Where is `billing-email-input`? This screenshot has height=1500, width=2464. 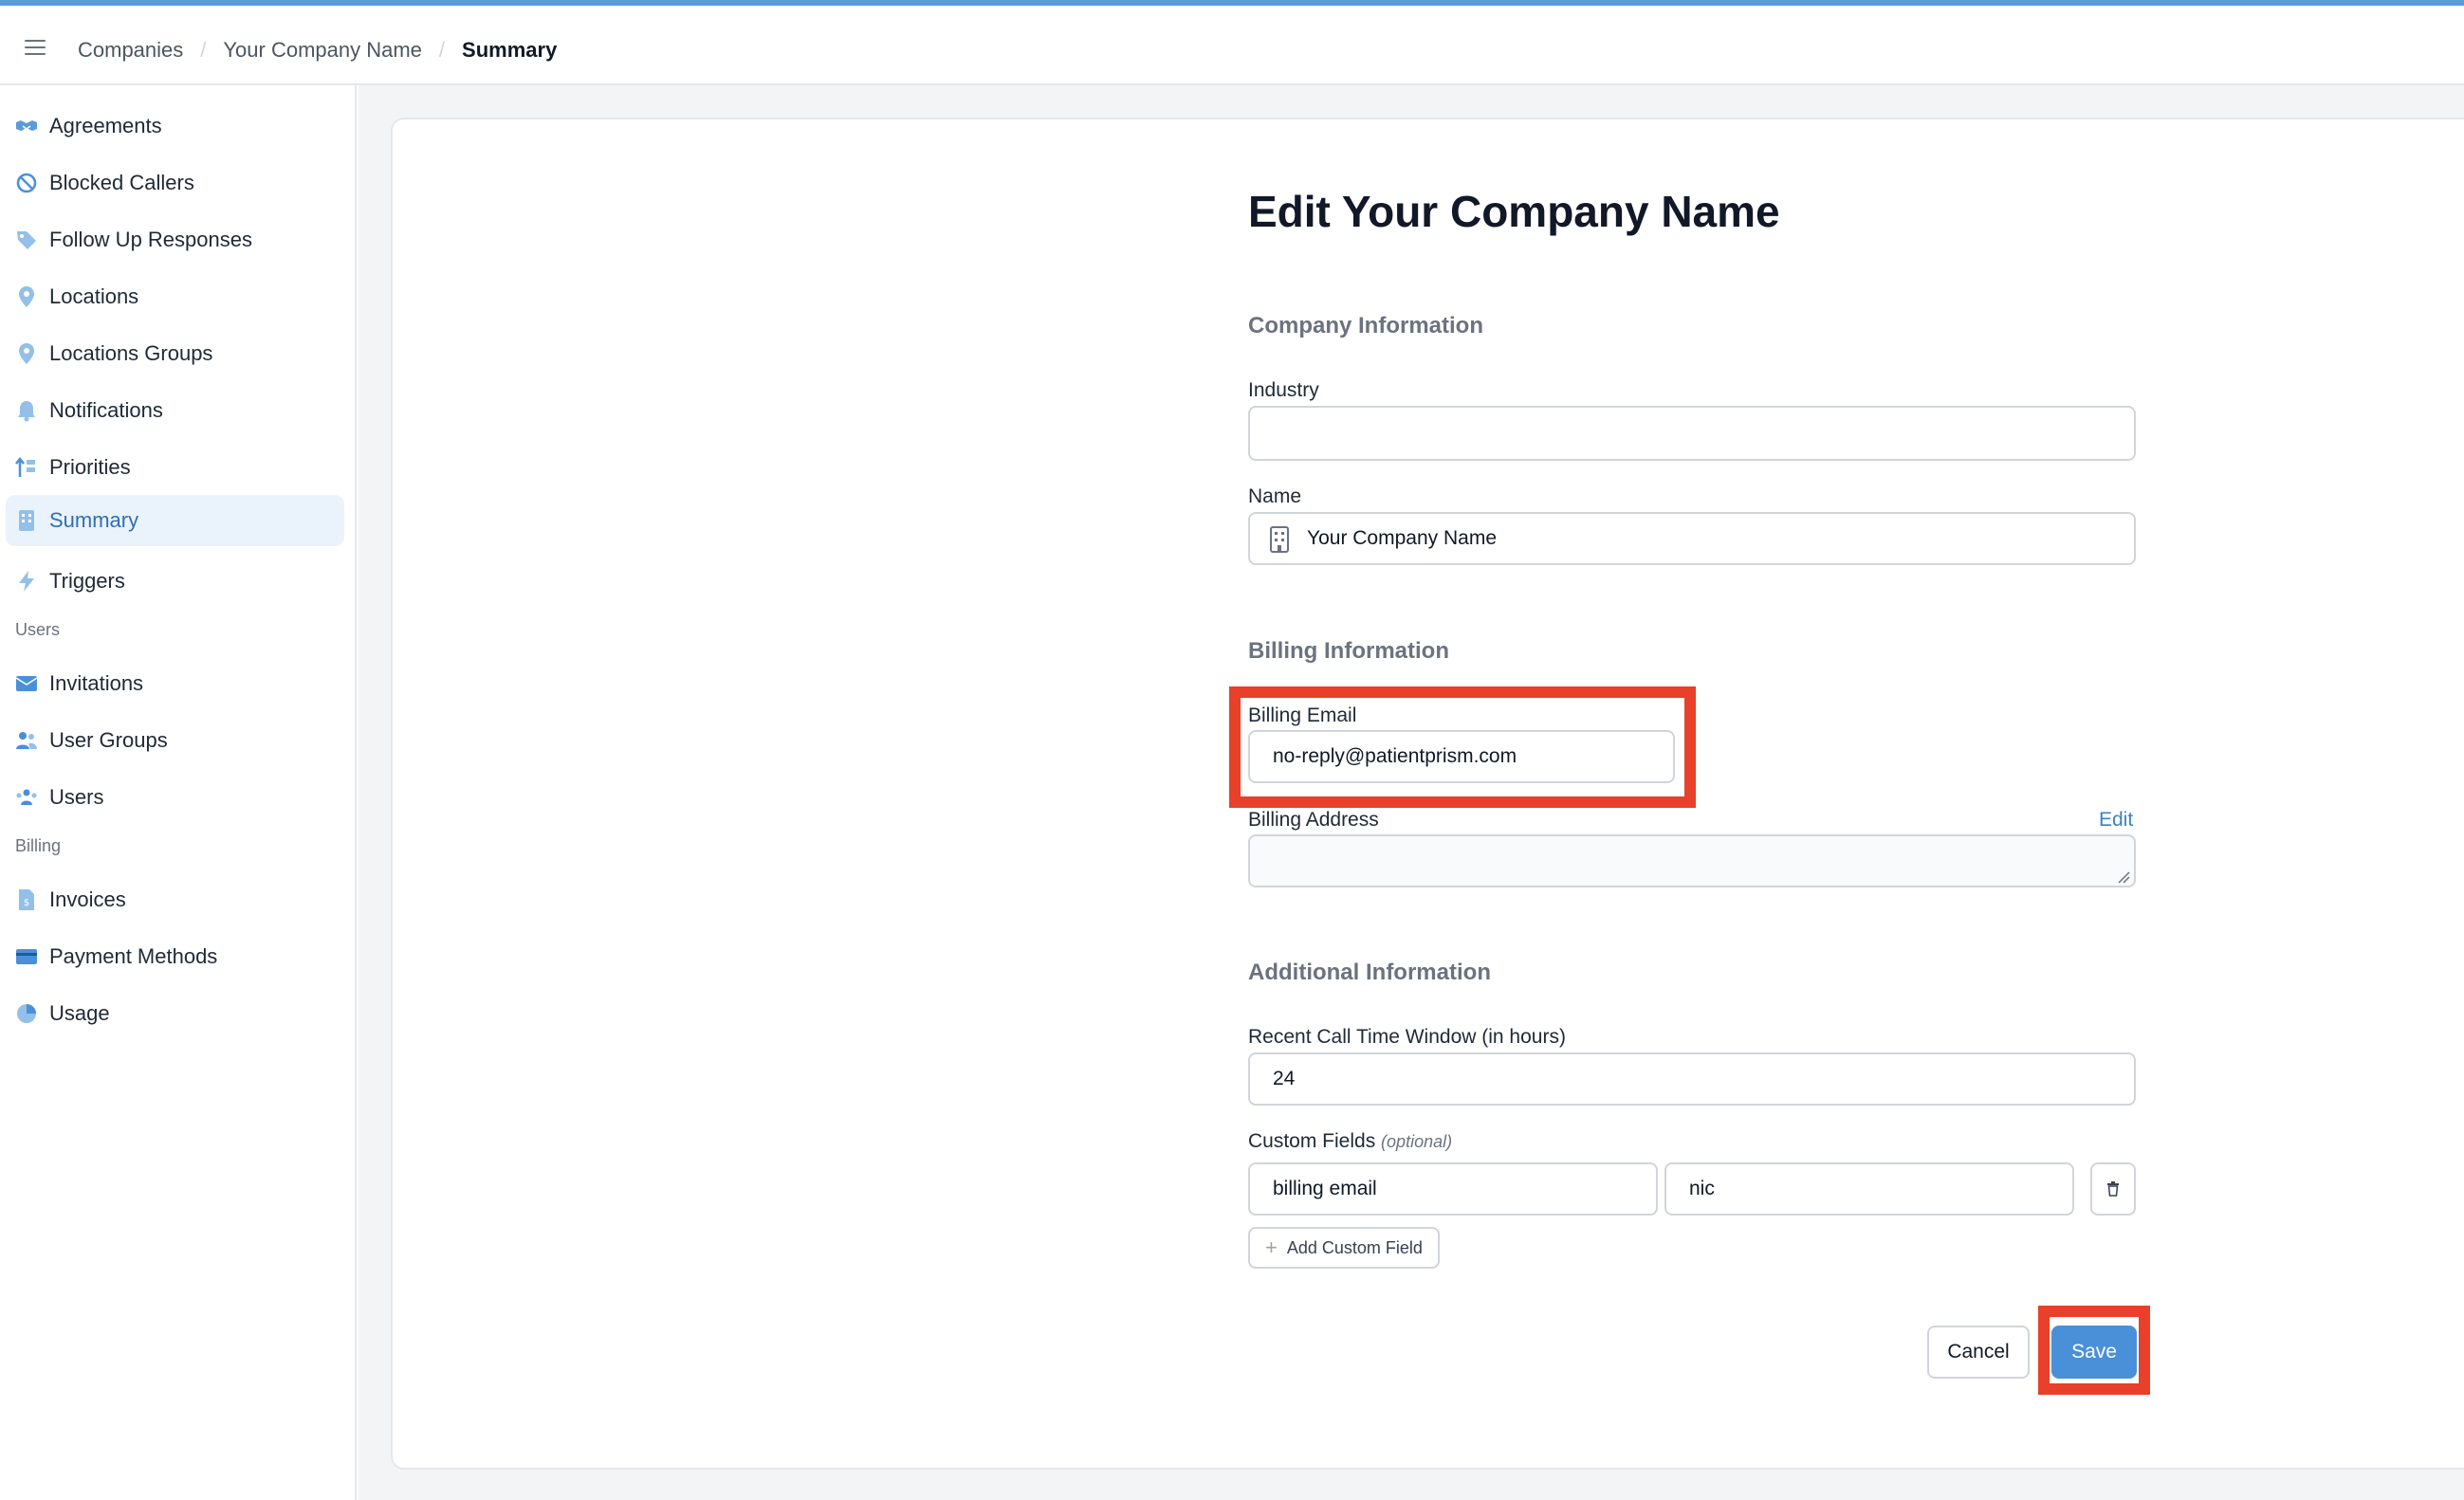 billing-email-input is located at coordinates (1461, 756).